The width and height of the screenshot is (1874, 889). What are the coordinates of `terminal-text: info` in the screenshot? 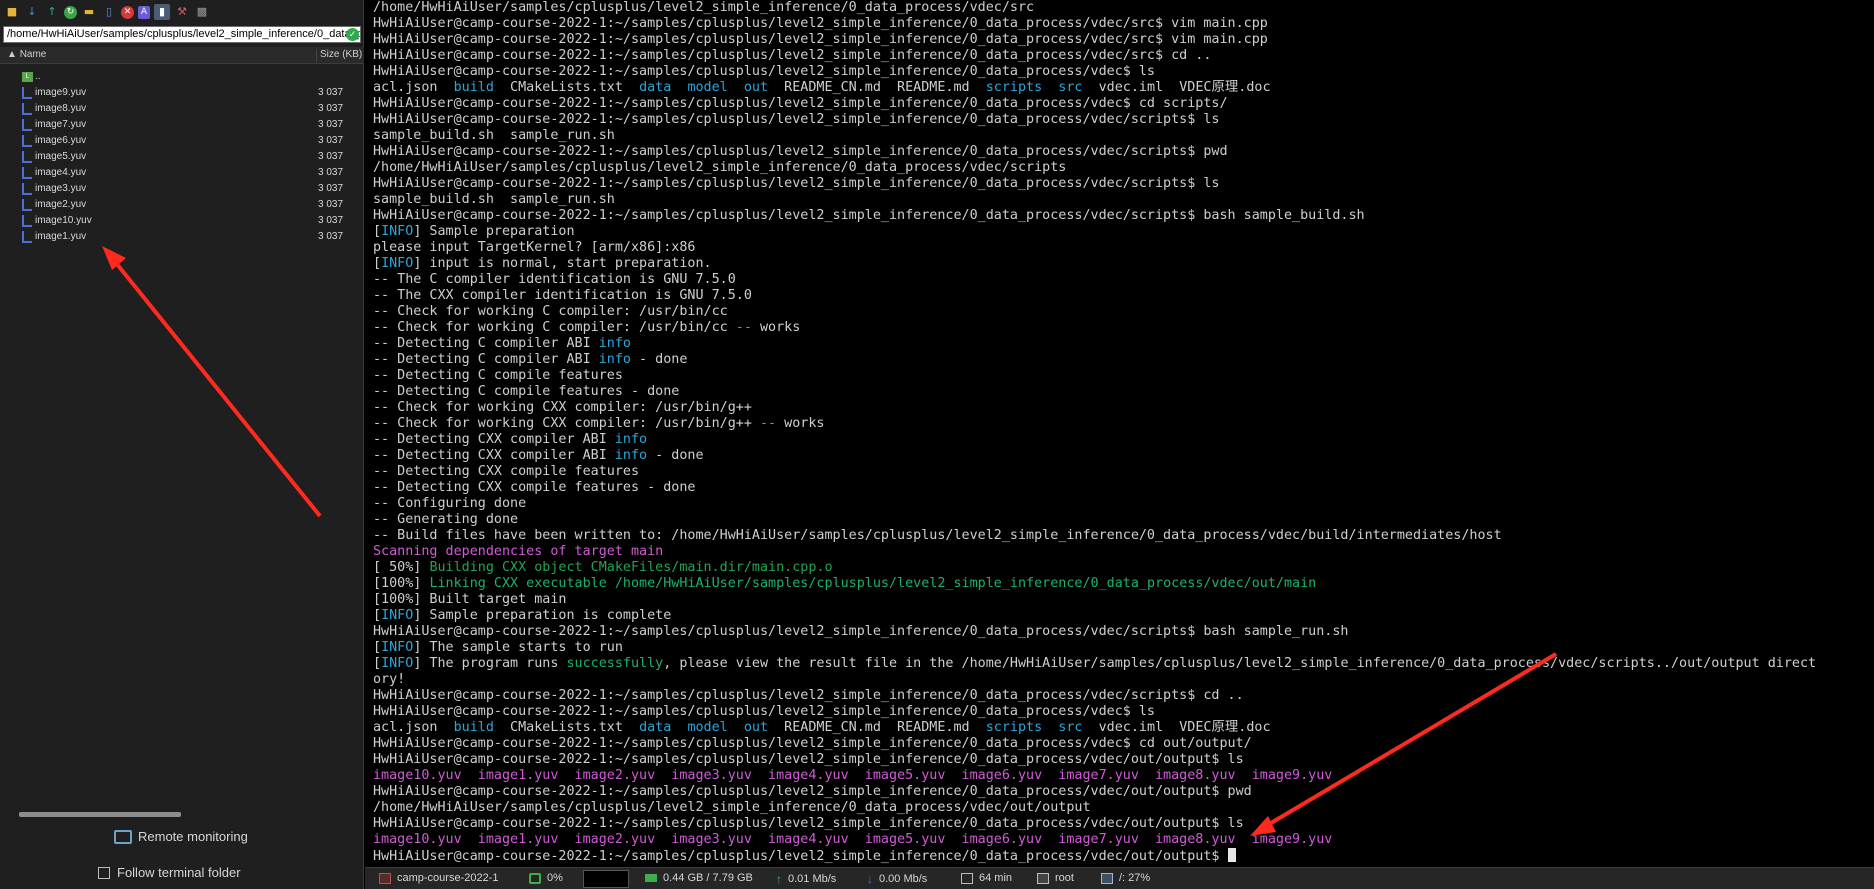 It's located at (631, 439).